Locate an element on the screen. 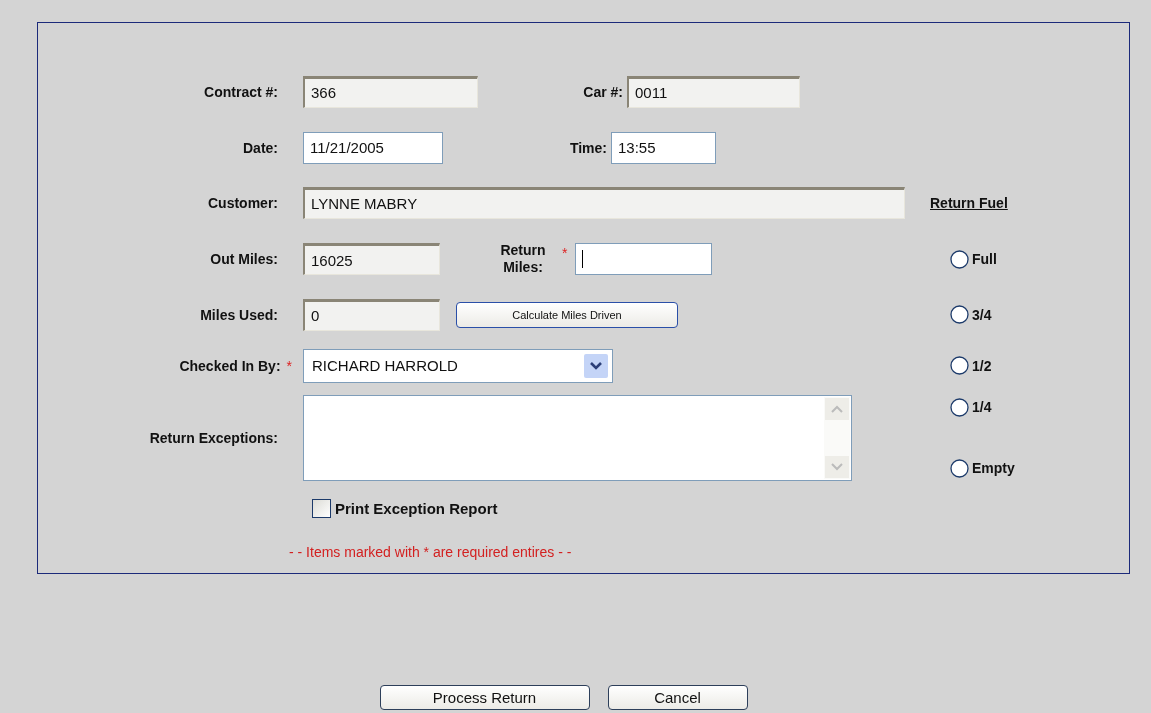 This screenshot has width=1151, height=713. field-label: Return Miles: is located at coordinates (523, 259).